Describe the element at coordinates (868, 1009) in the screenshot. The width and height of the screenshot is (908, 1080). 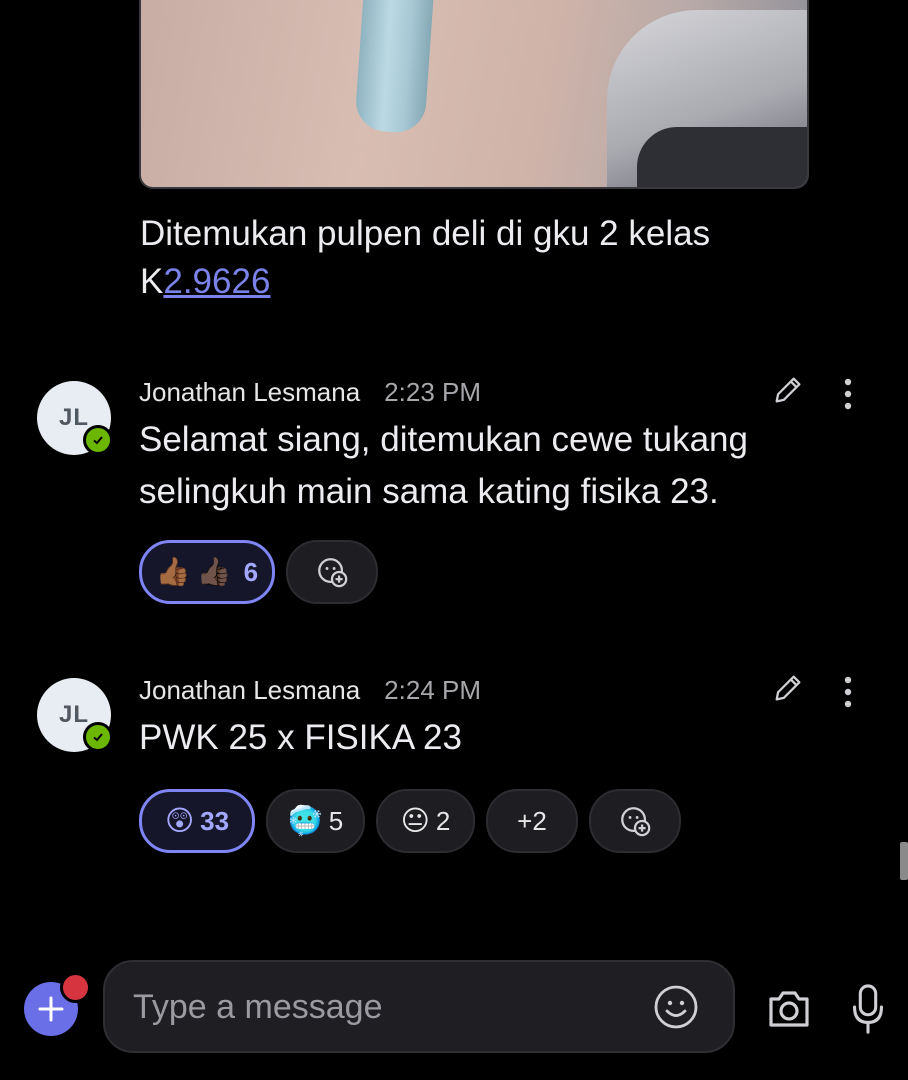
I see `microphone-icon` at that location.